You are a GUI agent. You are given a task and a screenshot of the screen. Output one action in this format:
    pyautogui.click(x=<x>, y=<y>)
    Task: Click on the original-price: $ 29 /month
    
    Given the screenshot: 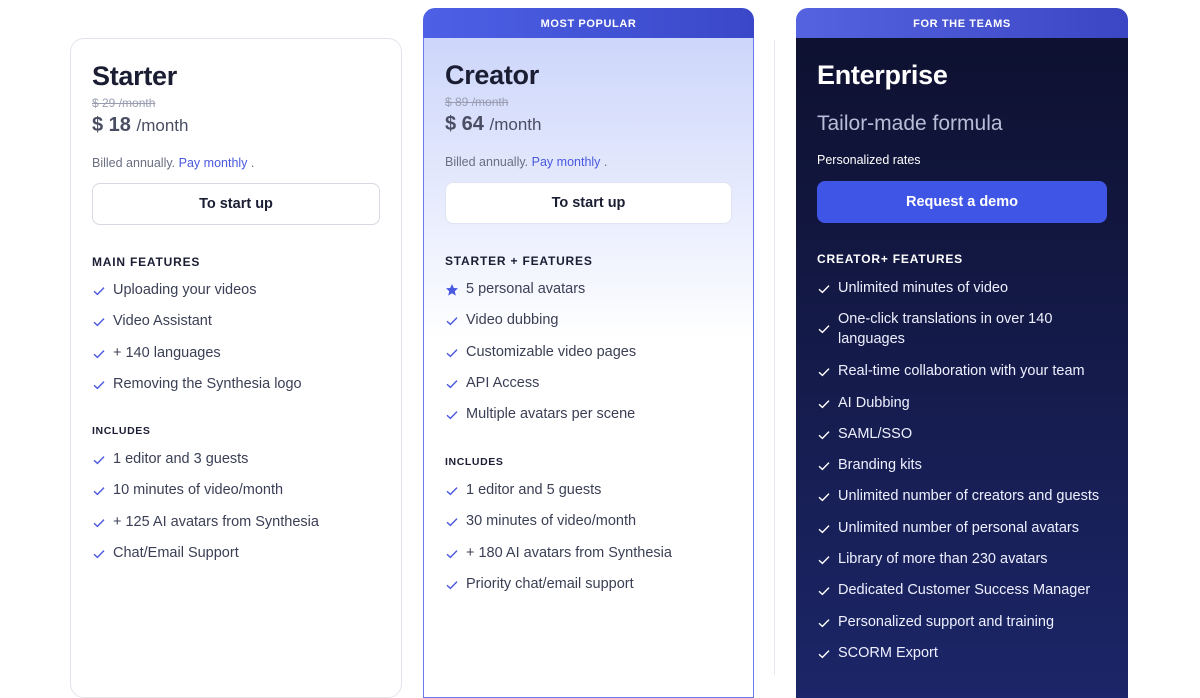 What is the action you would take?
    pyautogui.click(x=124, y=103)
    